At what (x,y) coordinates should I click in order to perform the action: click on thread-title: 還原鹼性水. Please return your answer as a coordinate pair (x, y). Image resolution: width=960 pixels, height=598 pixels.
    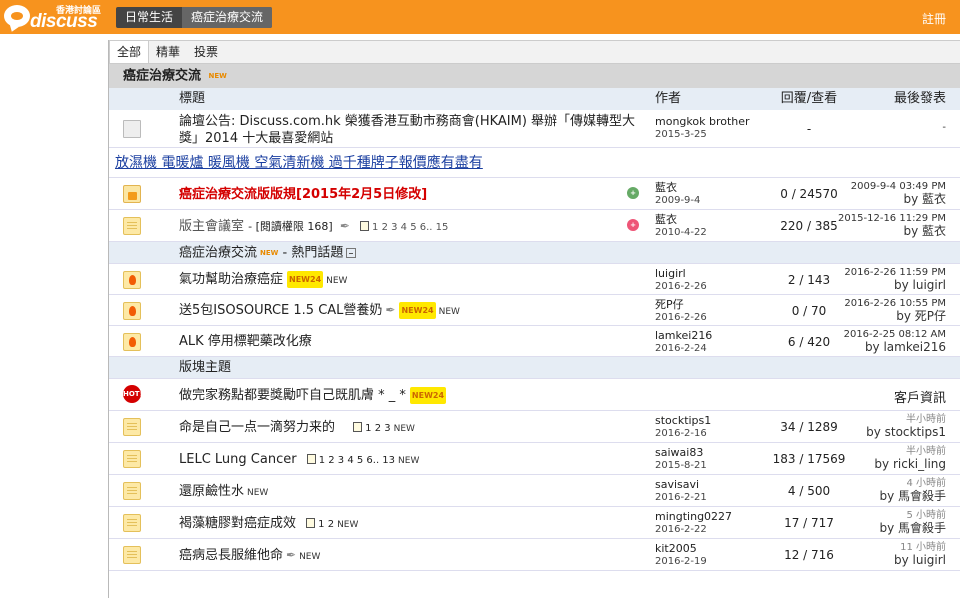
    Looking at the image, I should click on (211, 491).